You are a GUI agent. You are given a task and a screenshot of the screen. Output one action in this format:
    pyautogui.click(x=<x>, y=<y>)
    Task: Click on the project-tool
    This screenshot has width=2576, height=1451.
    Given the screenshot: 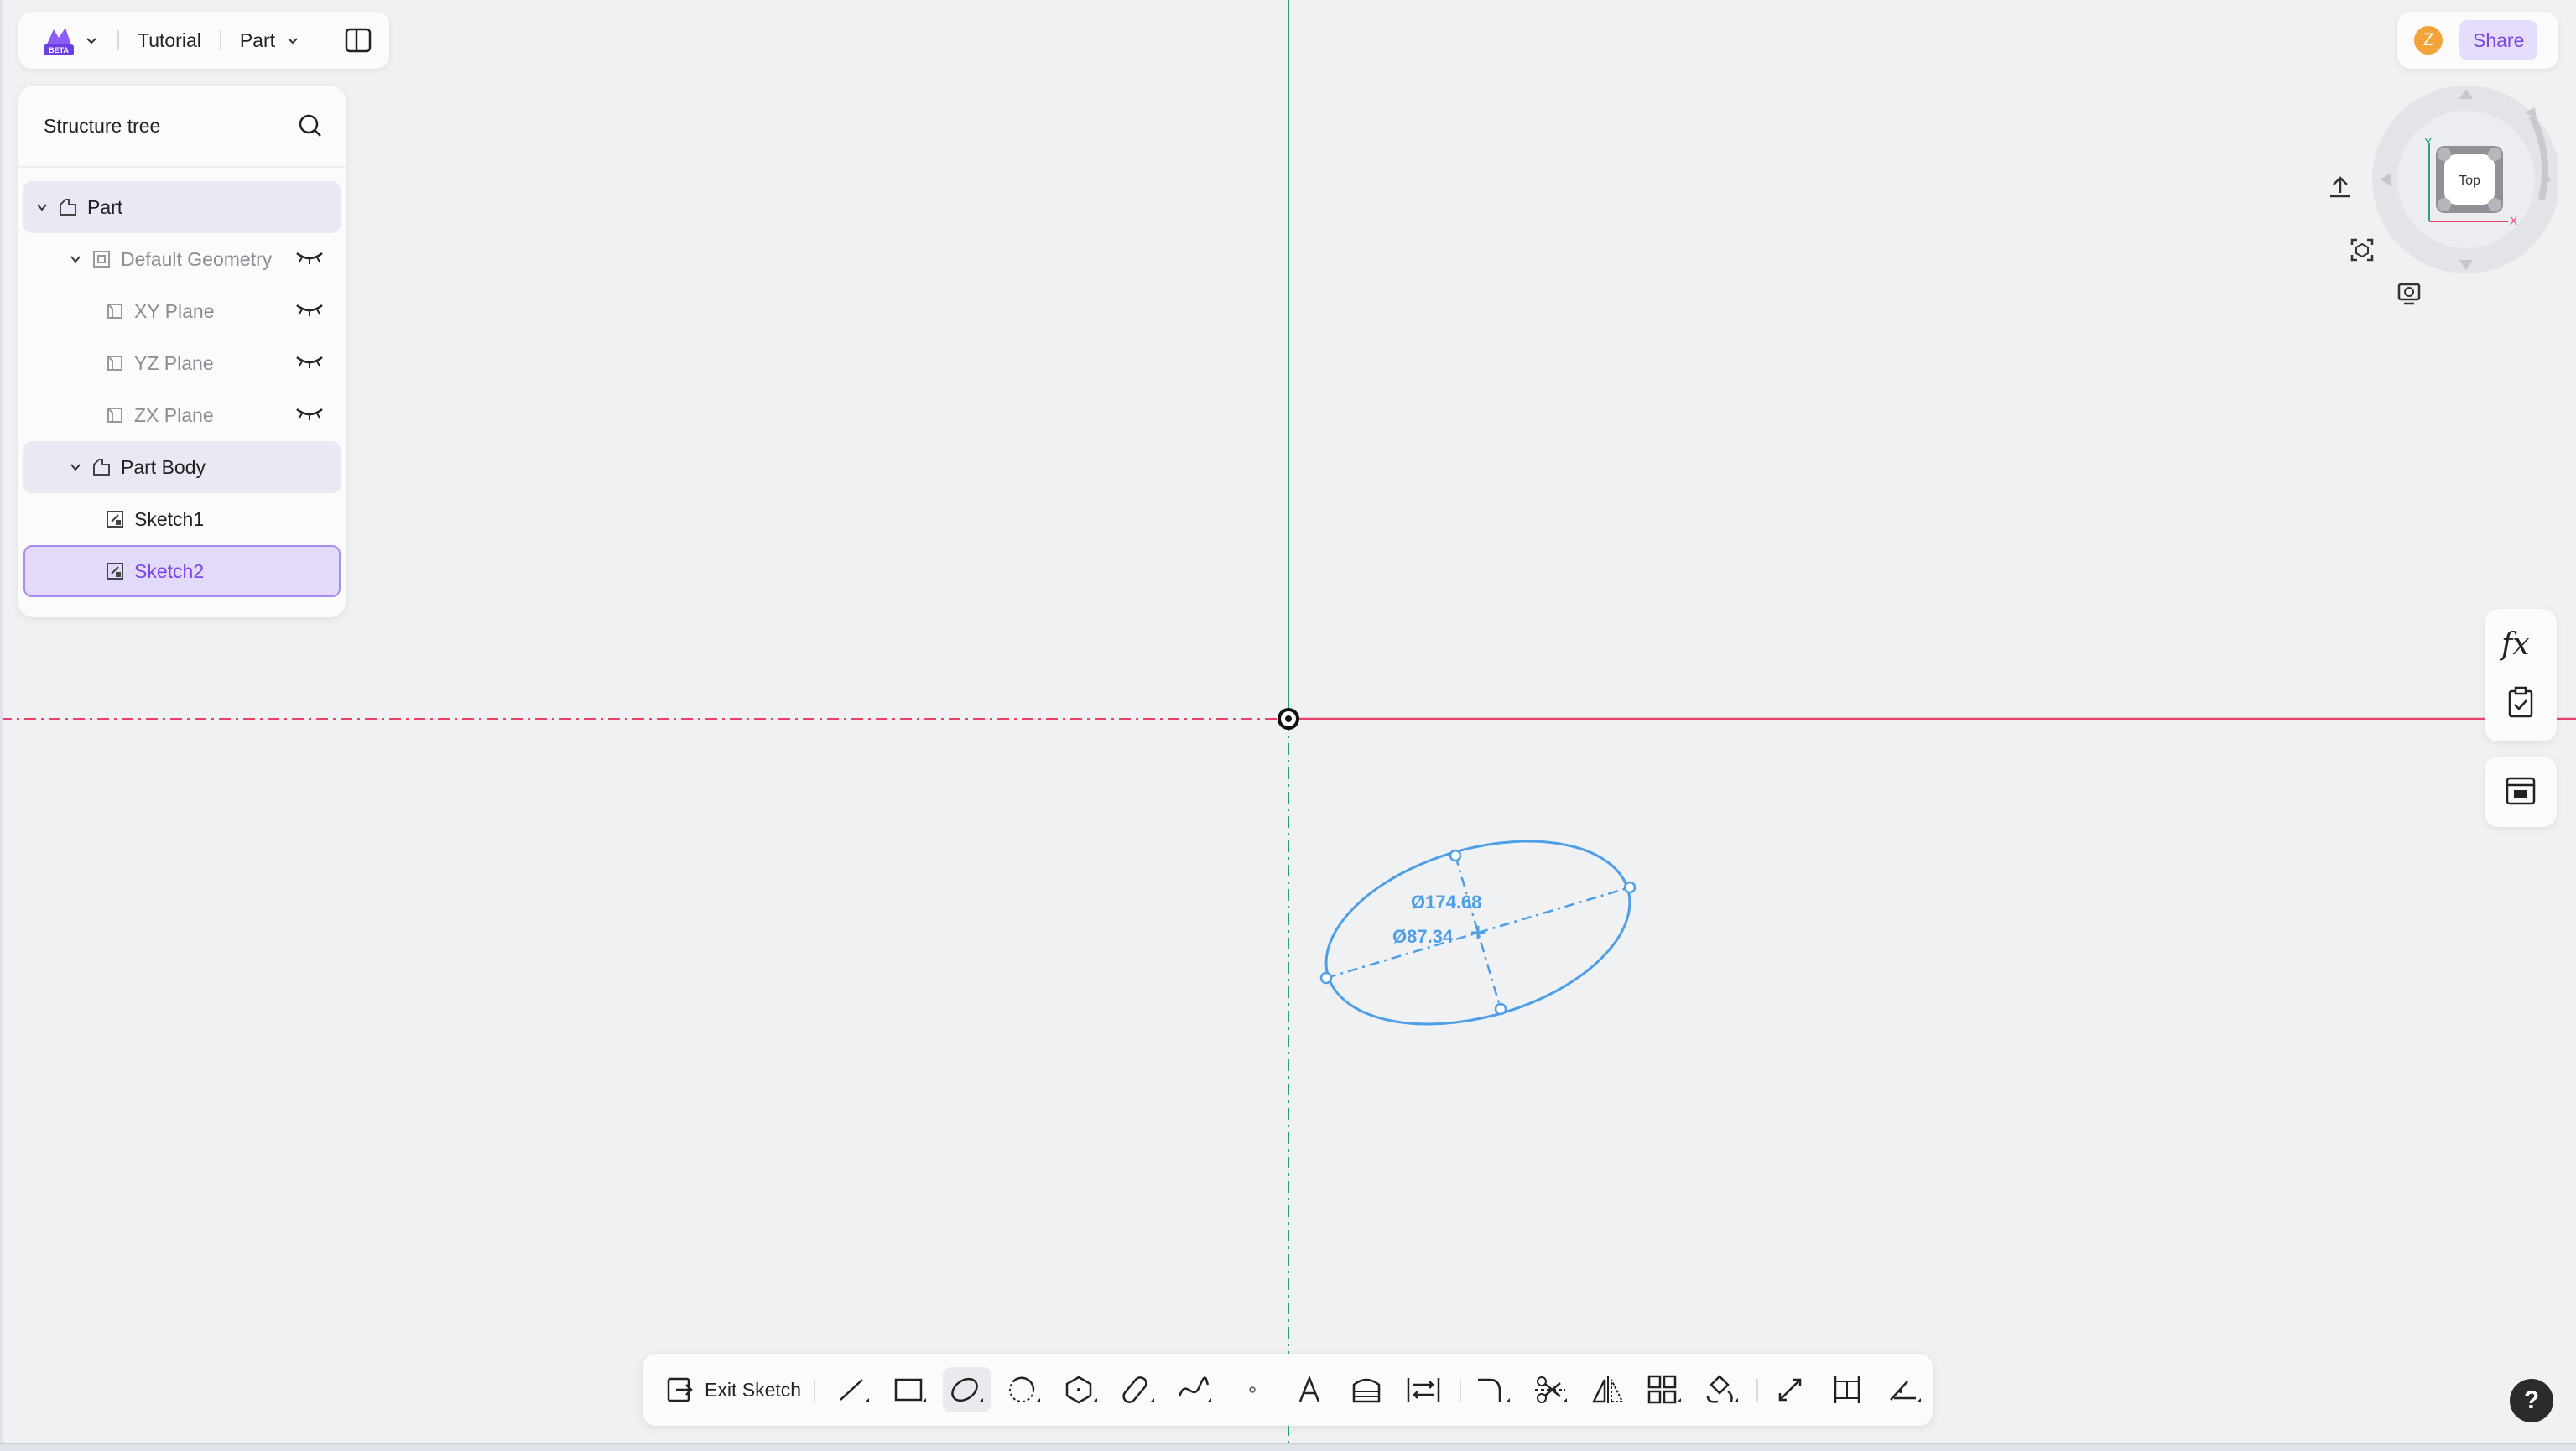 What is the action you would take?
    pyautogui.click(x=1423, y=1389)
    